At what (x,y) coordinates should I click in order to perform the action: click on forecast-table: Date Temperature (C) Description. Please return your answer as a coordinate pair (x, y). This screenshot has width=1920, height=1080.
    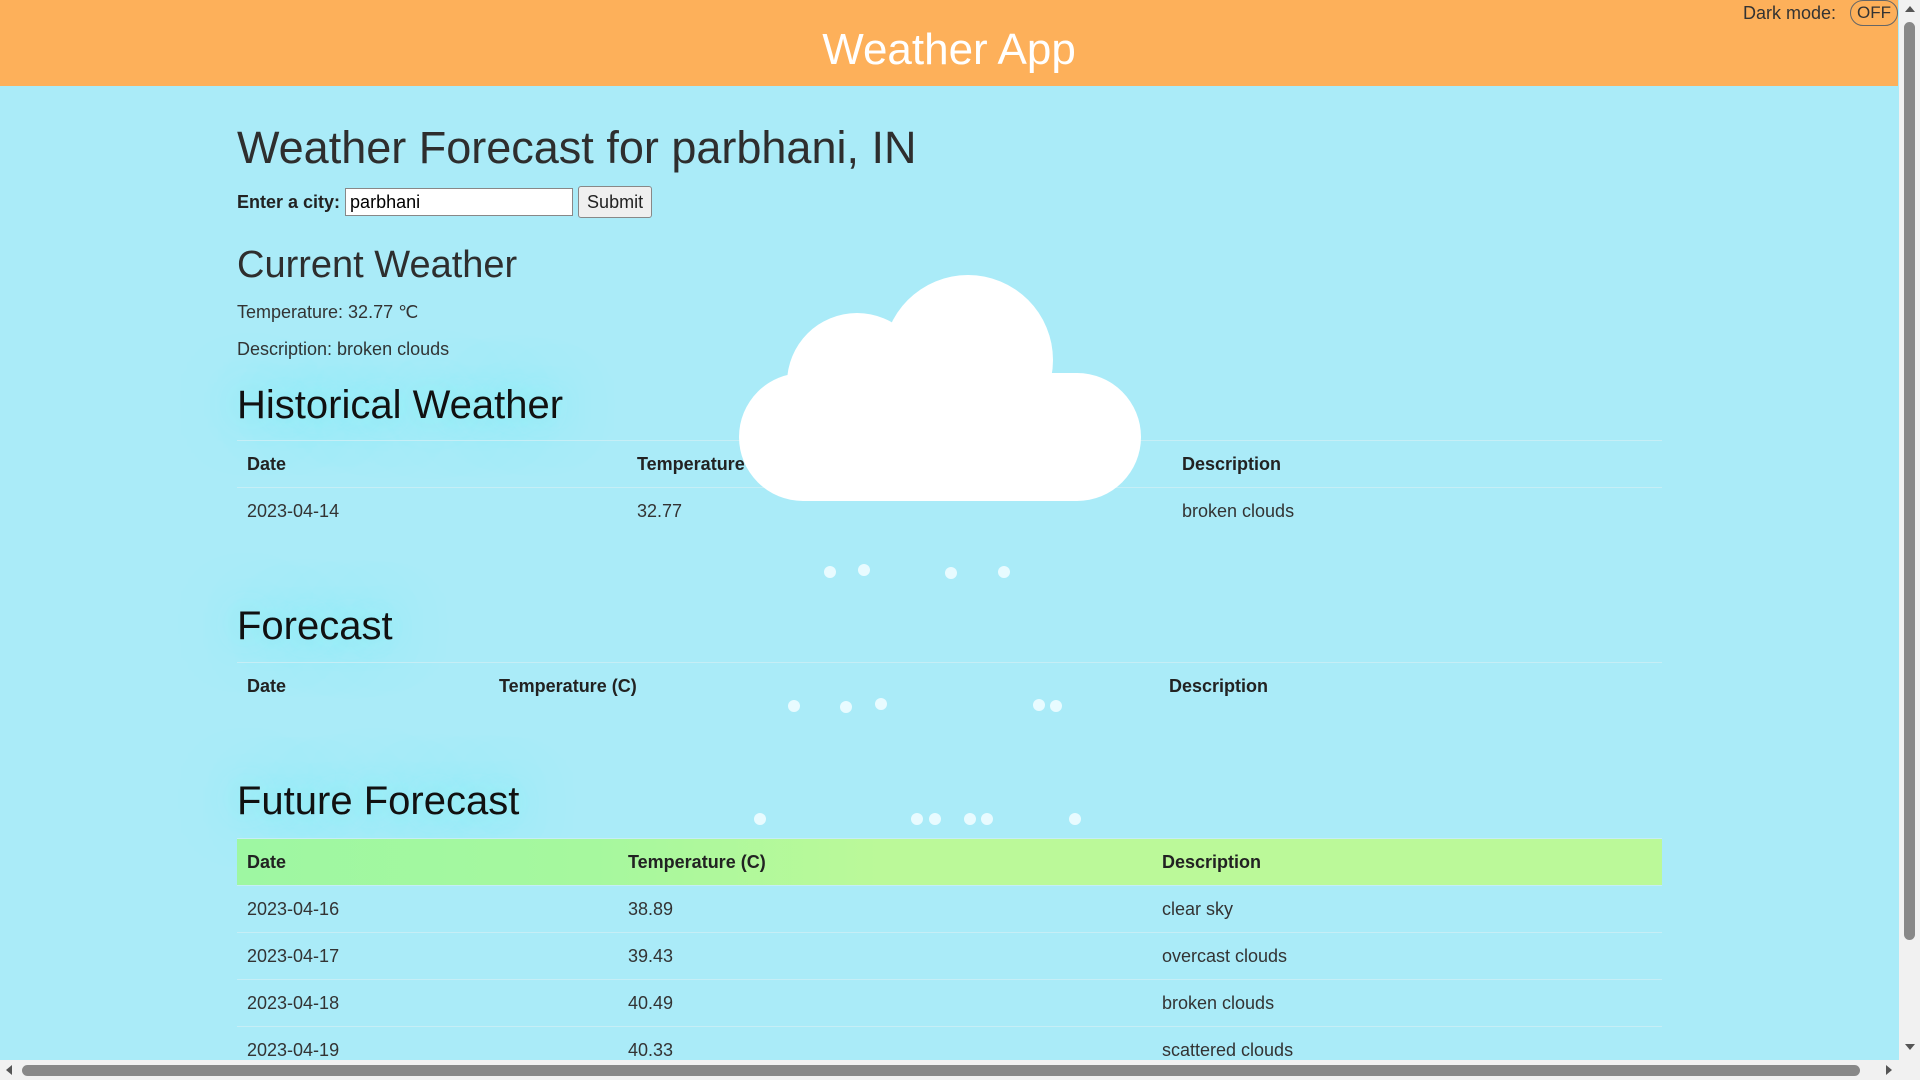
    Looking at the image, I should click on (949, 685).